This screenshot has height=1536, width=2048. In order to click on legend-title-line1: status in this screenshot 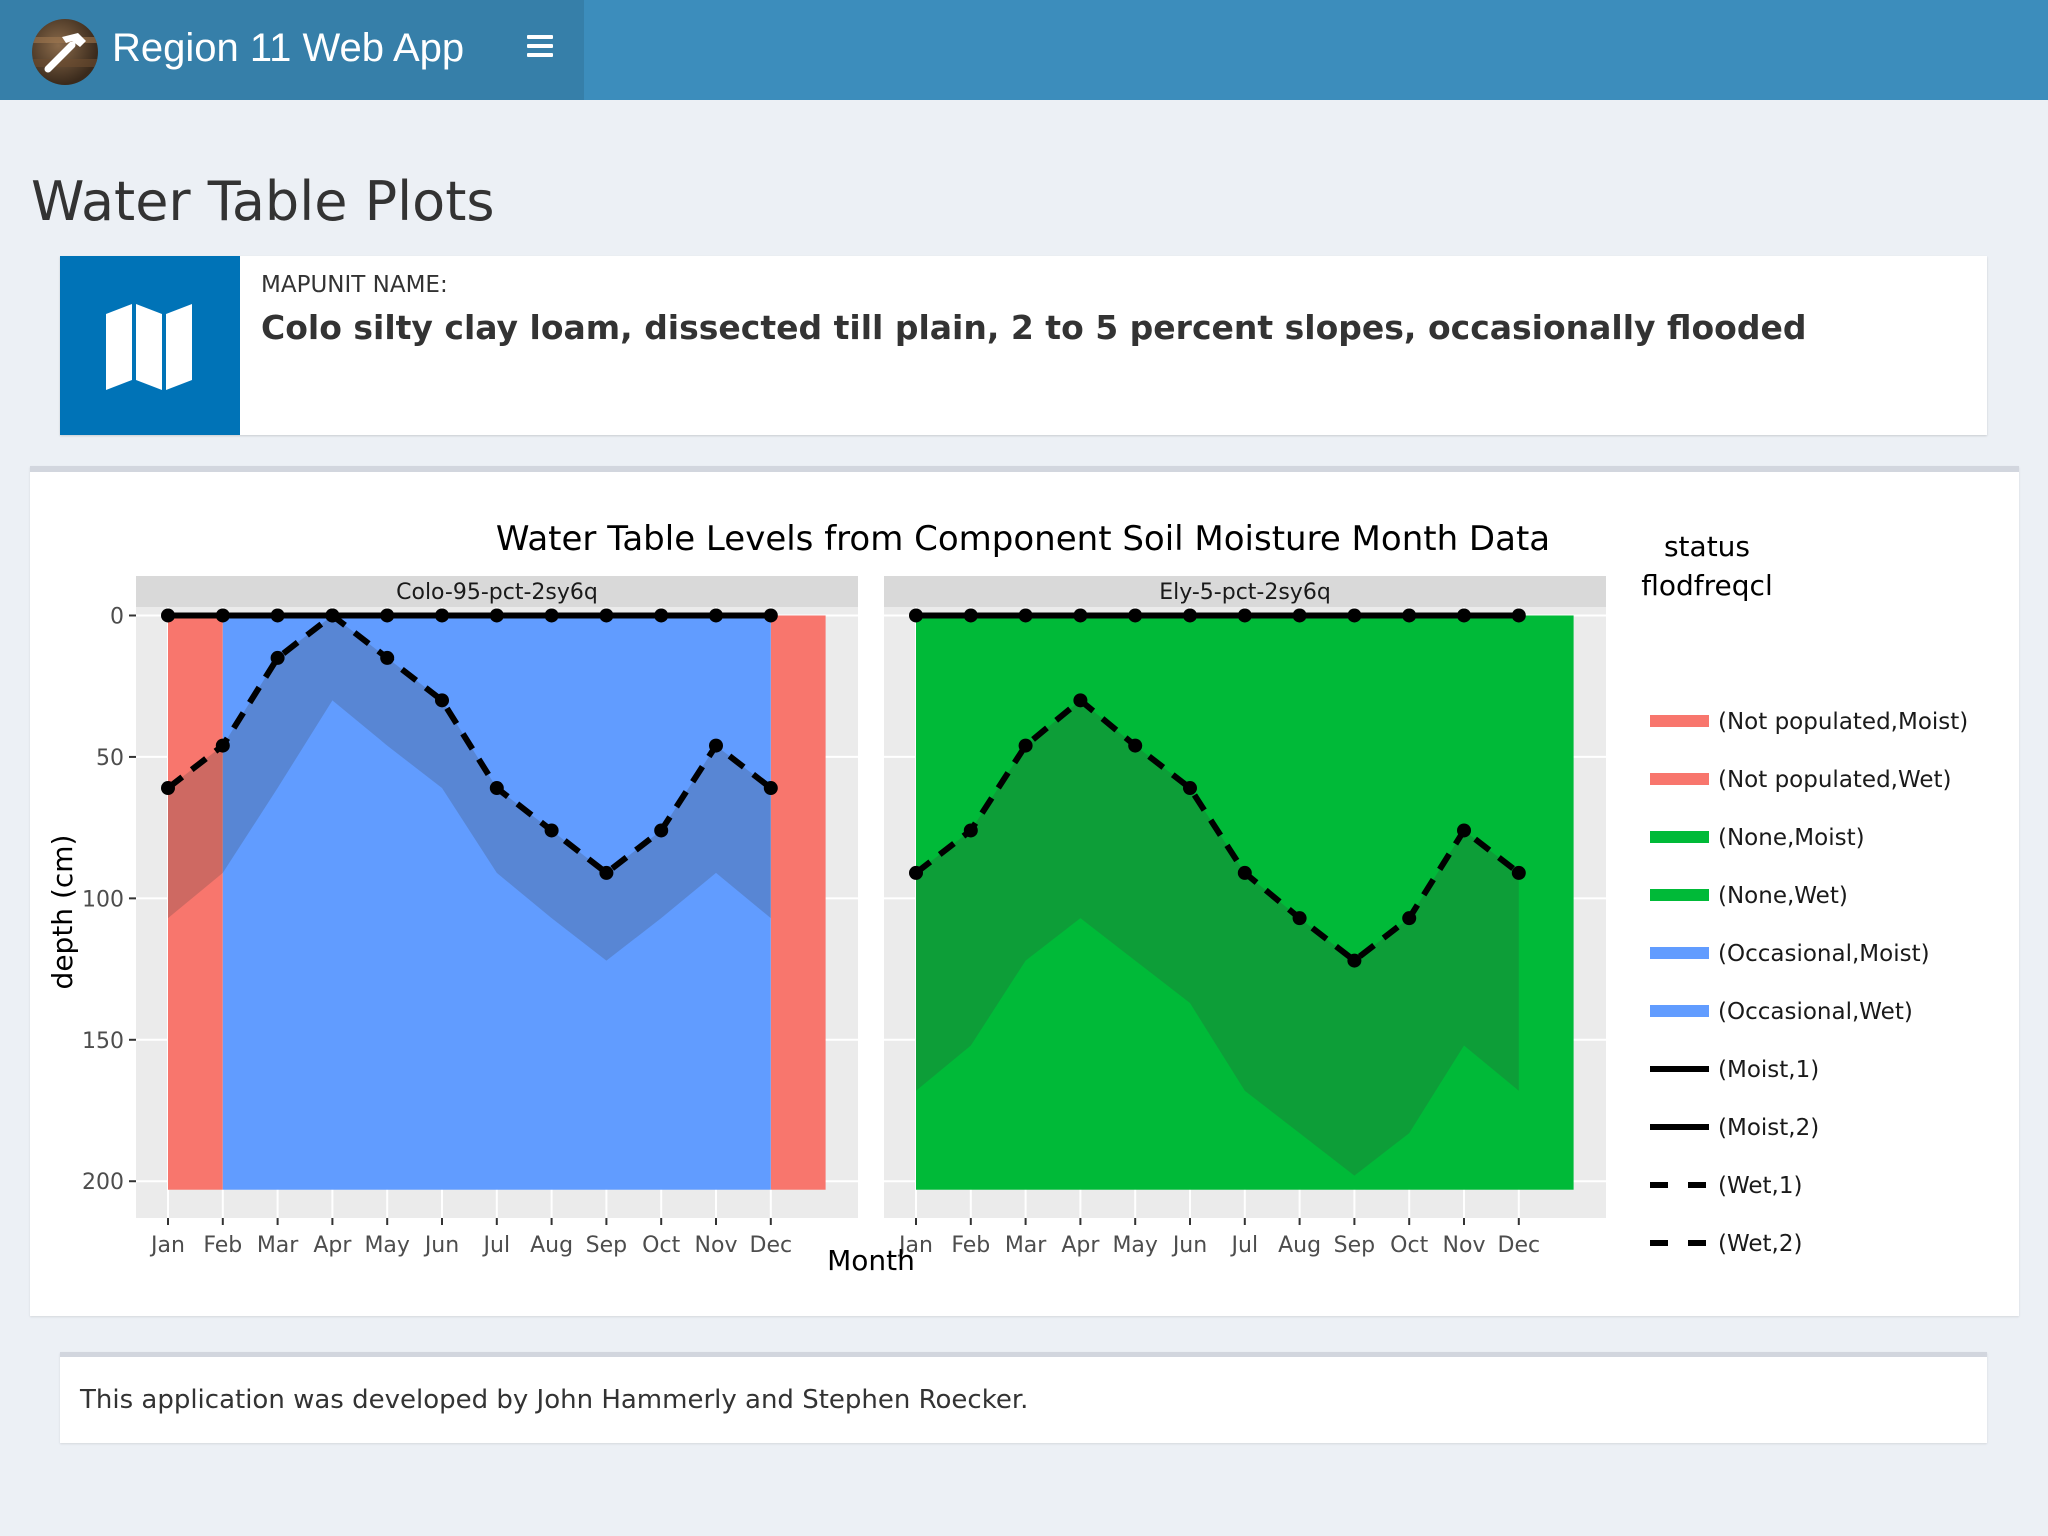, I will do `click(1707, 546)`.